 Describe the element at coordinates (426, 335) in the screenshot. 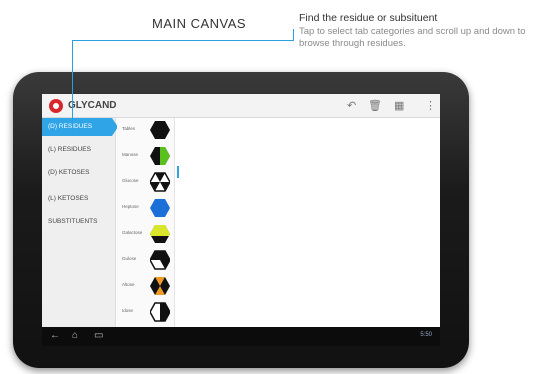

I see `status-clock: 5:50` at that location.